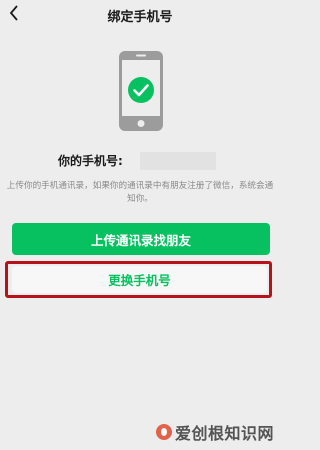  Describe the element at coordinates (90, 161) in the screenshot. I see `phone-number-label: 你的手机号:` at that location.